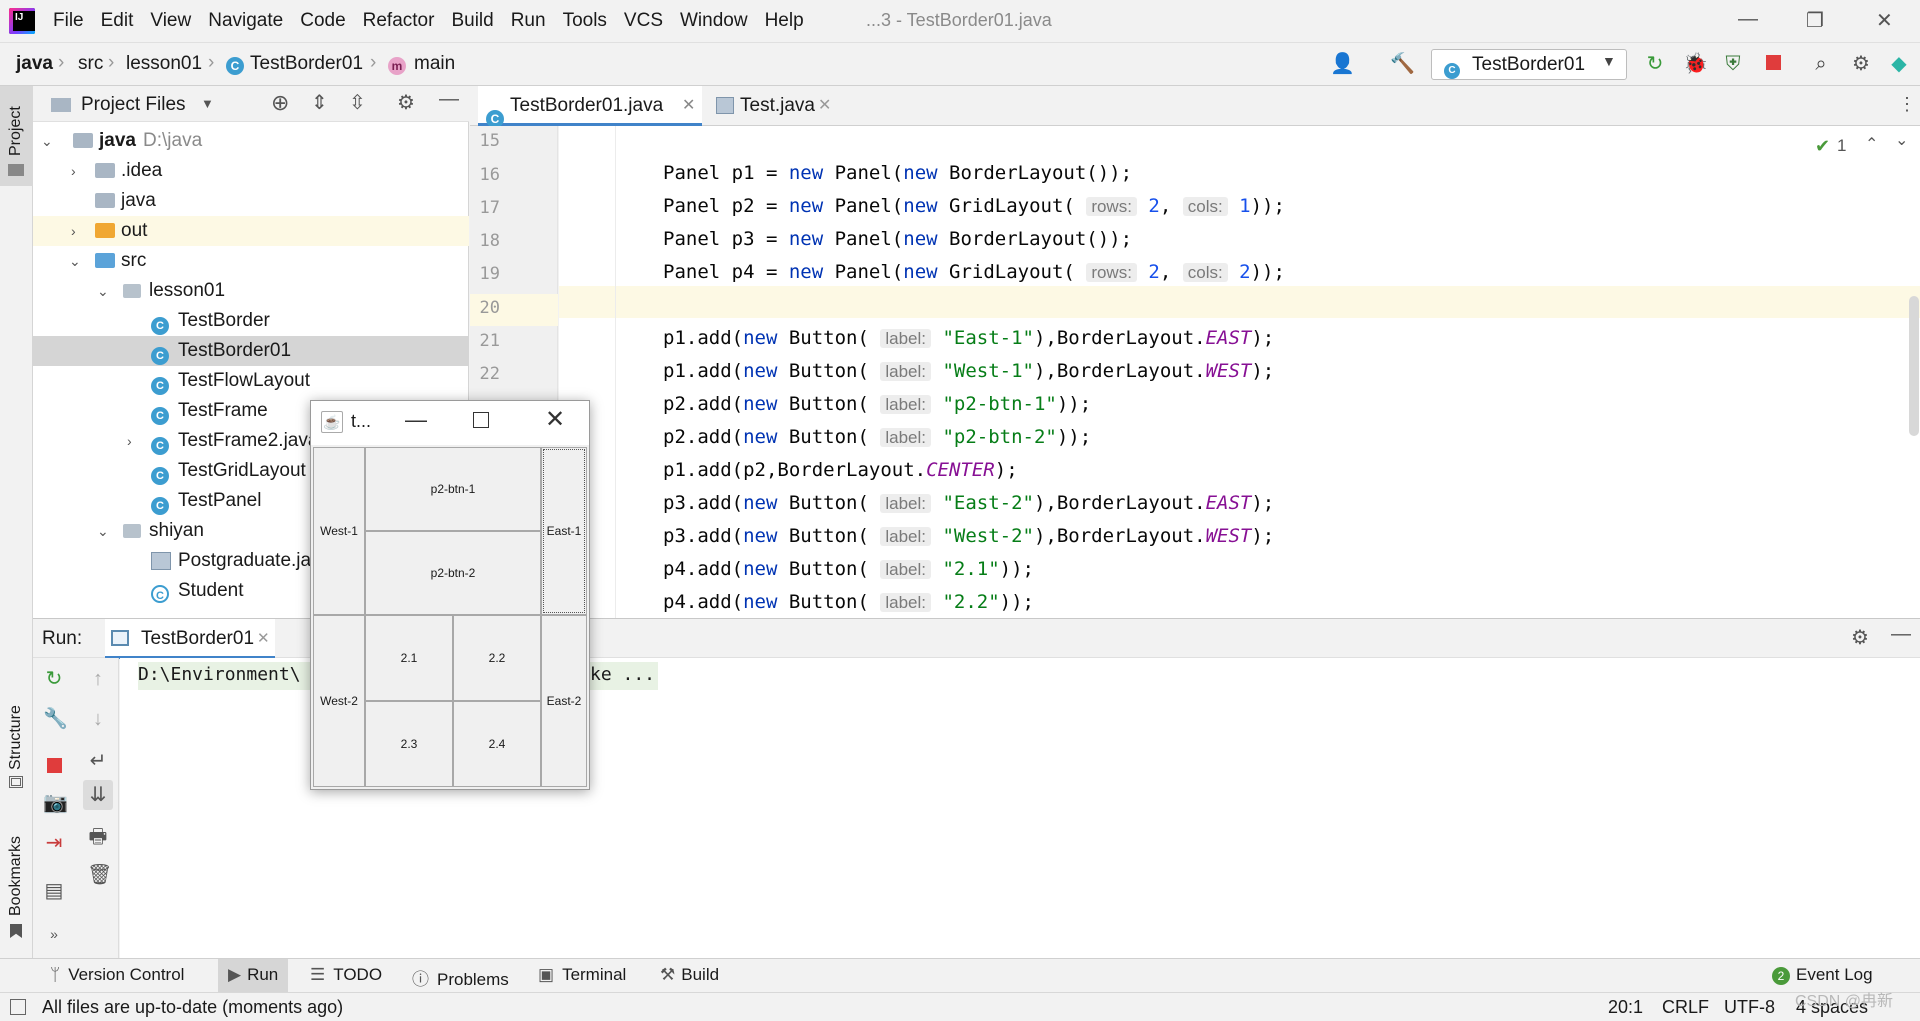  I want to click on more-icon: », so click(54, 934).